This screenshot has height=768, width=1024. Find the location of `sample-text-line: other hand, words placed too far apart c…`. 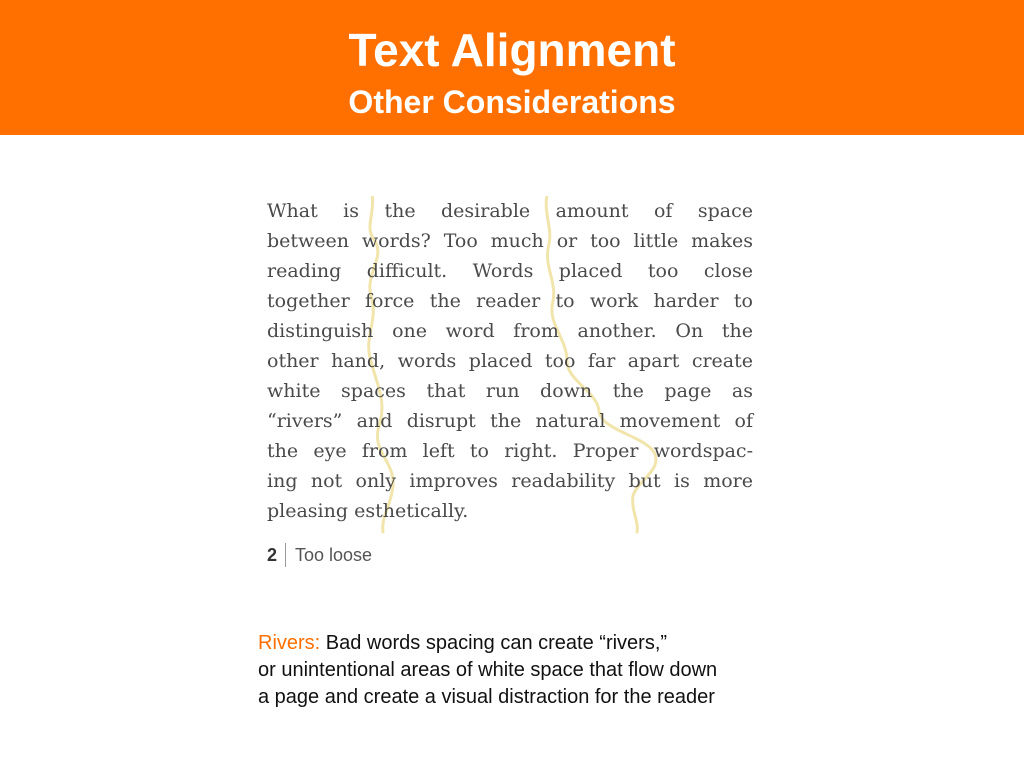

sample-text-line: other hand, words placed too far apart c… is located at coordinates (510, 361).